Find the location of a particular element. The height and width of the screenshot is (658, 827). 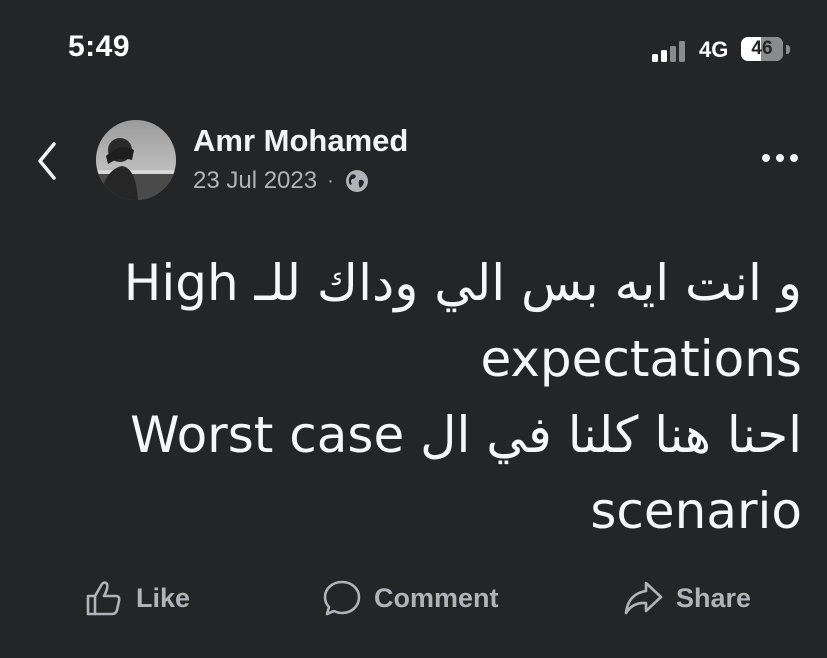

battery-indicator: 46 is located at coordinates (762, 49).